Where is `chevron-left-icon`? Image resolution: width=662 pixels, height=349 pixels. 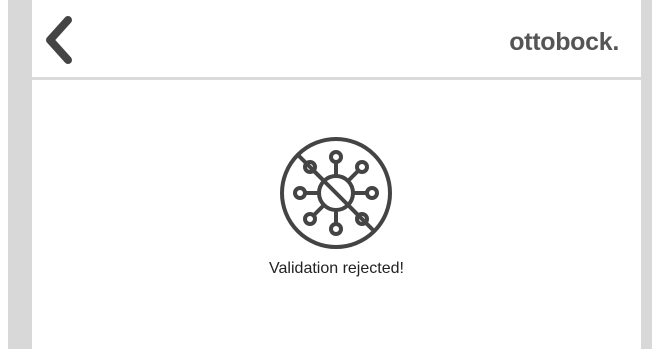
chevron-left-icon is located at coordinates (59, 40).